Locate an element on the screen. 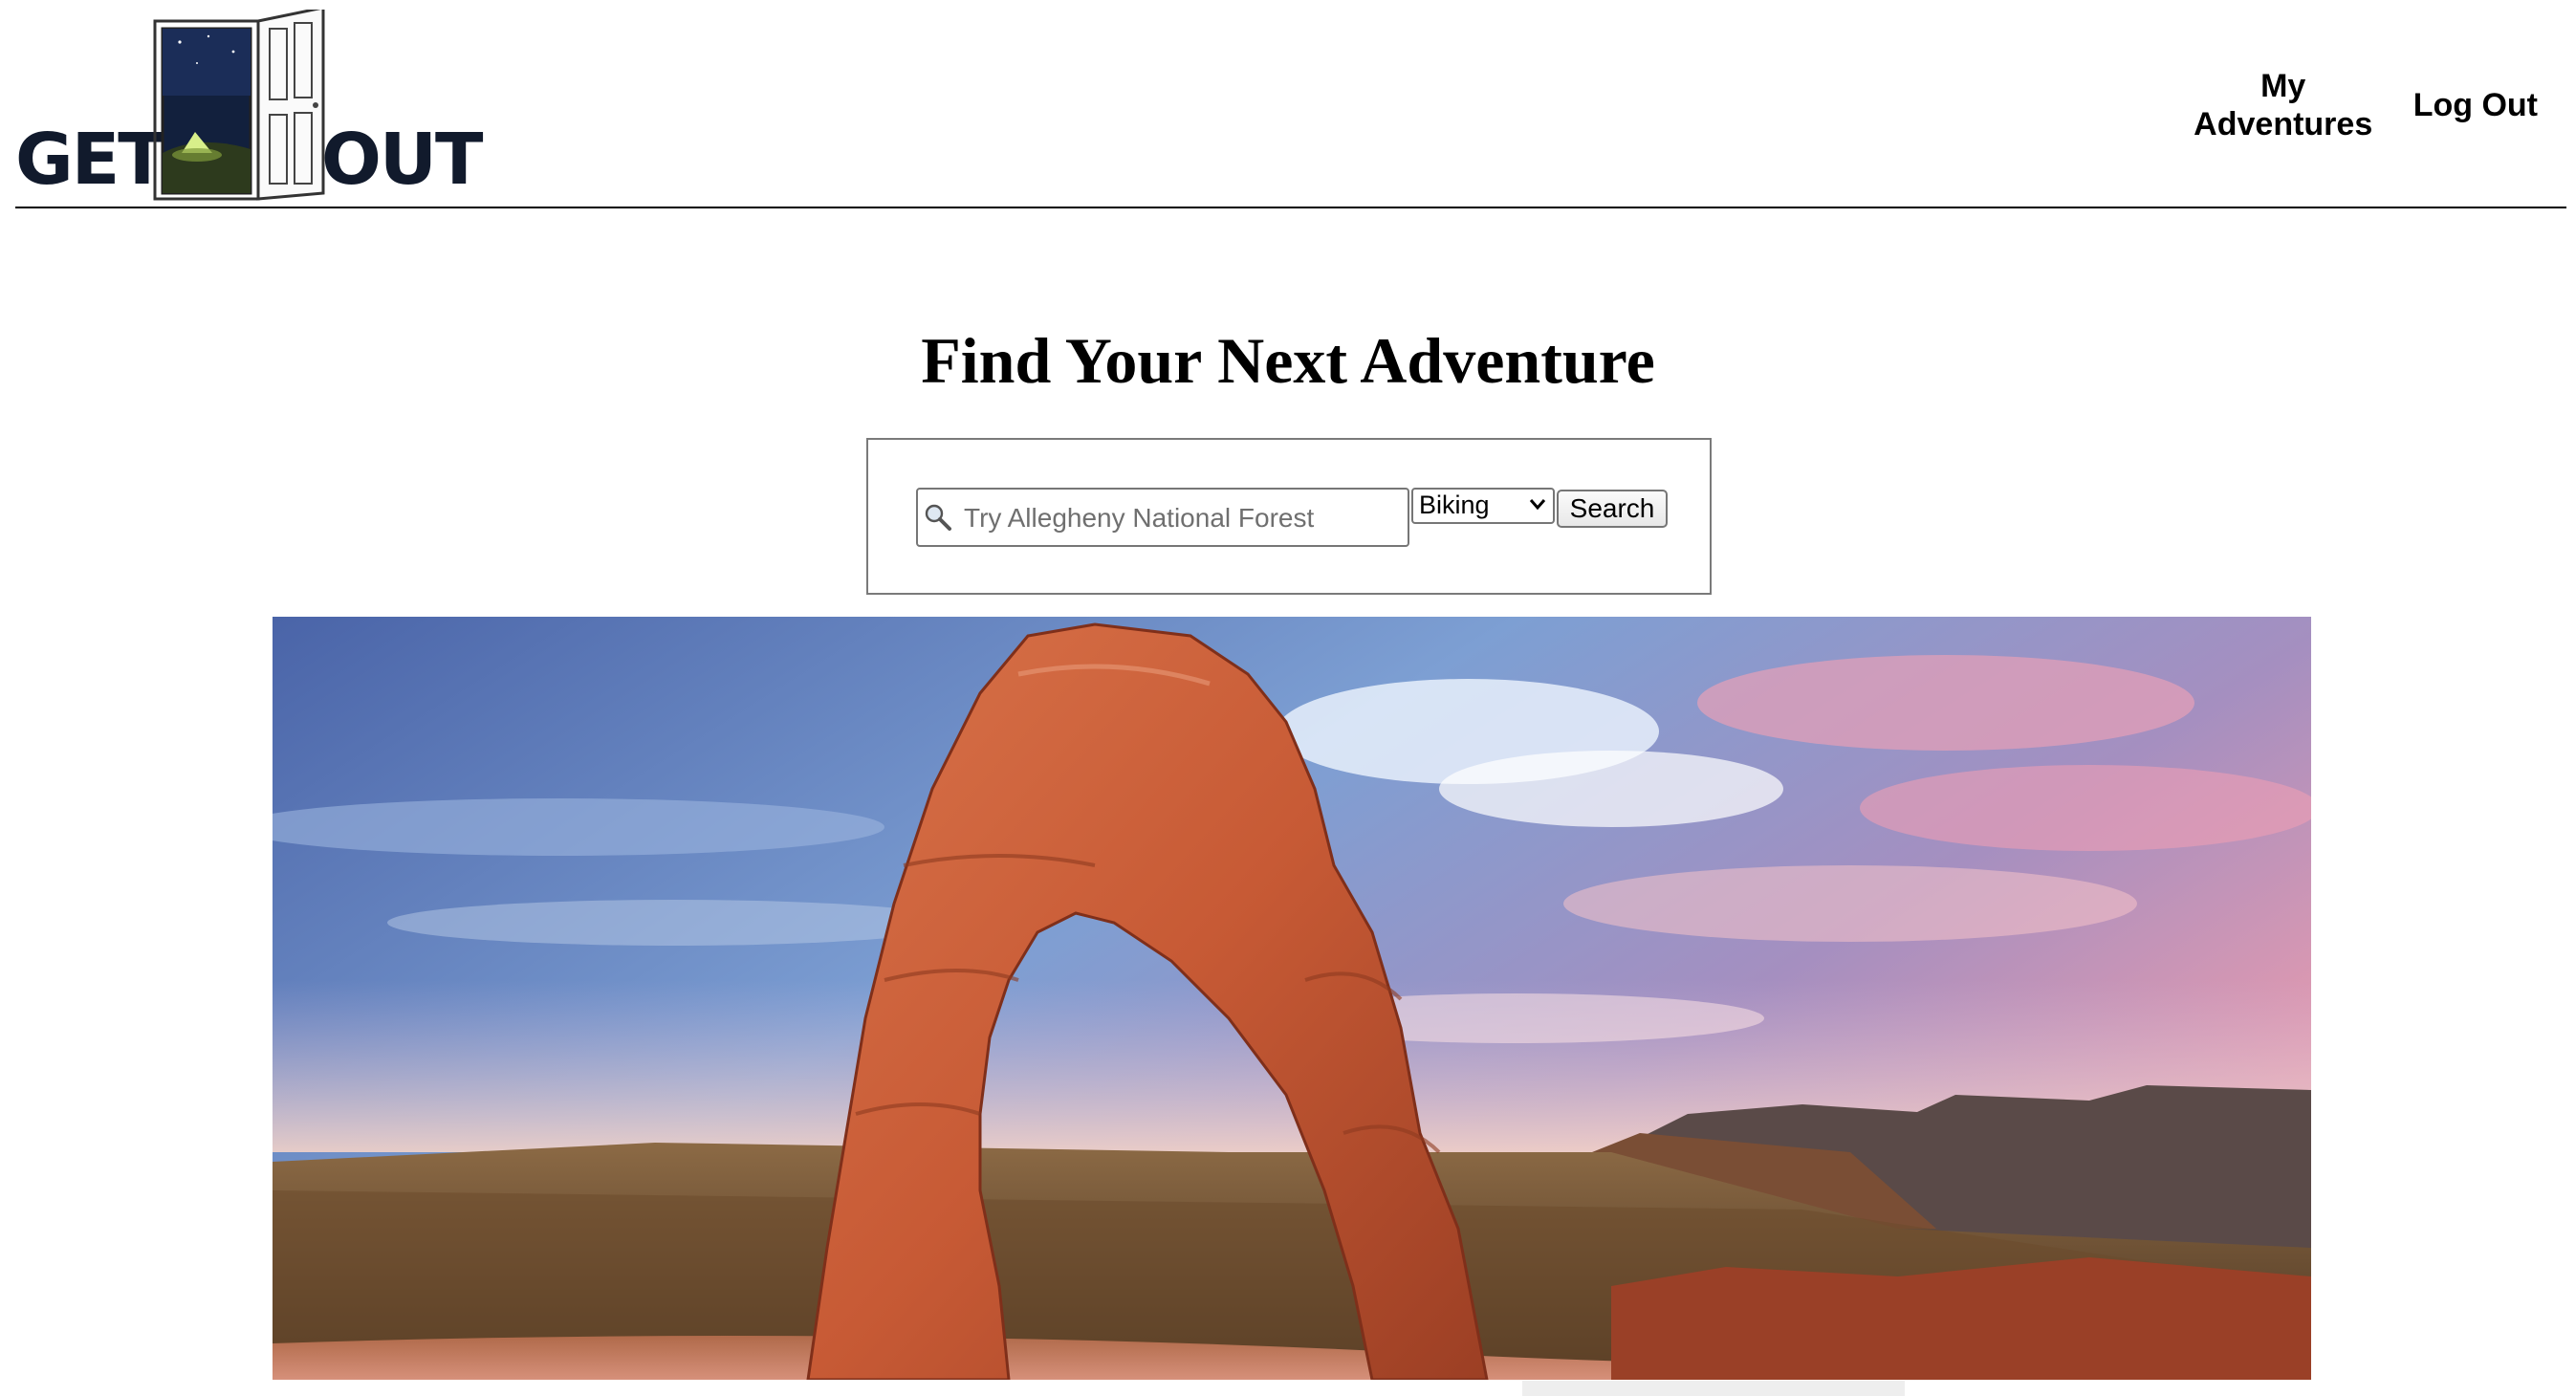 The image size is (2576, 1396). bottom-overlay is located at coordinates (1713, 1388).